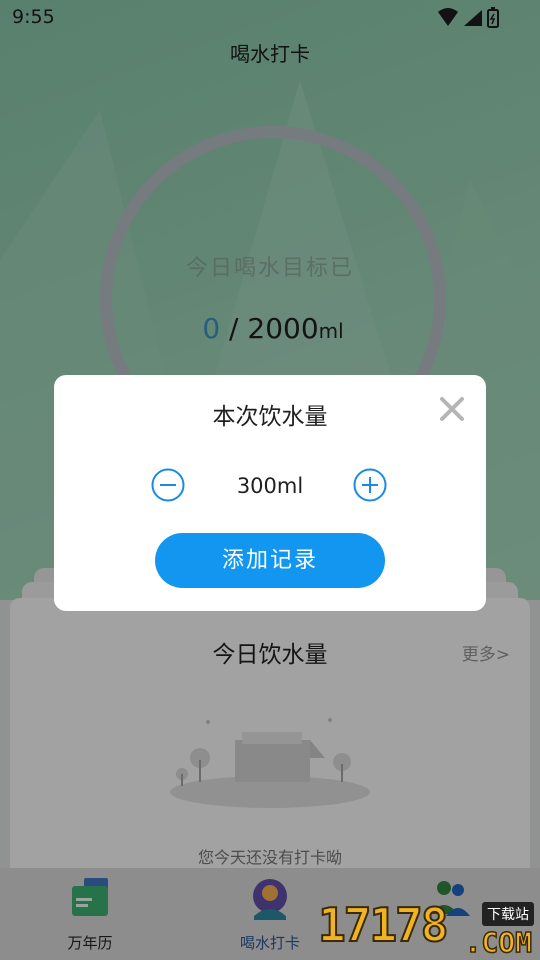  Describe the element at coordinates (508, 914) in the screenshot. I see `watermark-badge: 下载站` at that location.